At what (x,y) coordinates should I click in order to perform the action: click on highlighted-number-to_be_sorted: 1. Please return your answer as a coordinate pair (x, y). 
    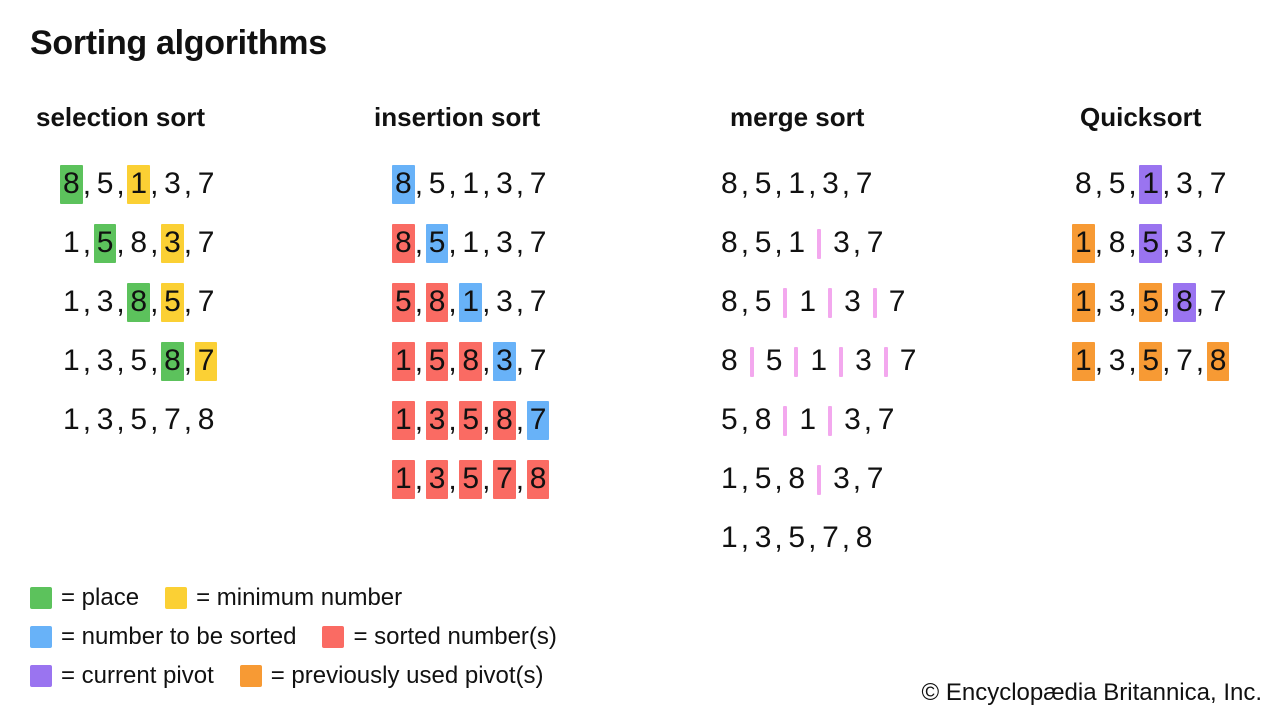
    Looking at the image, I should click on (471, 302).